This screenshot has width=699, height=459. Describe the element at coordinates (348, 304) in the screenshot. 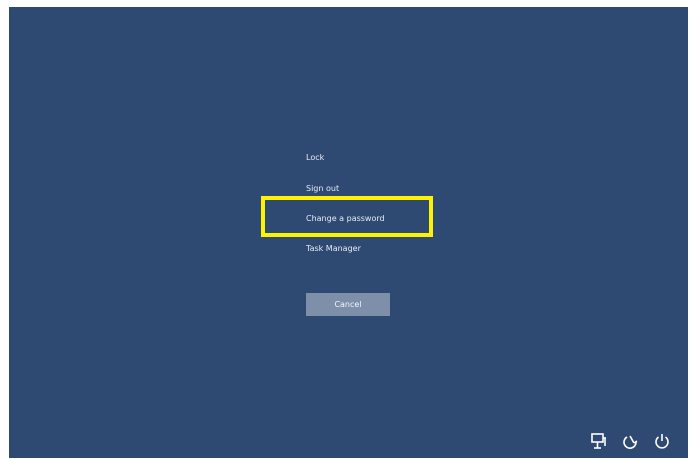

I see `cancel-button: Cancel` at that location.